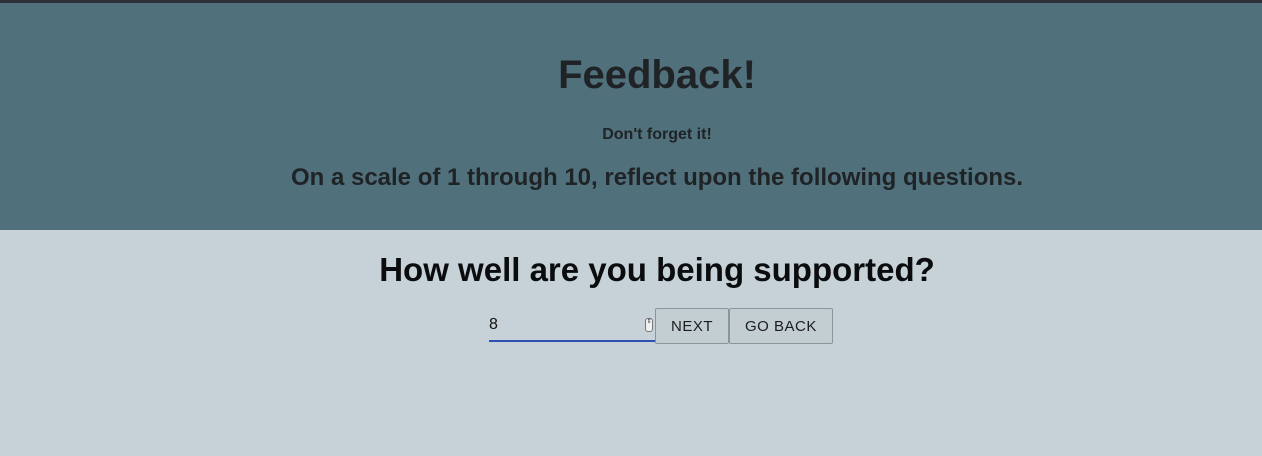 The width and height of the screenshot is (1262, 456). What do you see at coordinates (692, 326) in the screenshot?
I see `next-button: NEXT` at bounding box center [692, 326].